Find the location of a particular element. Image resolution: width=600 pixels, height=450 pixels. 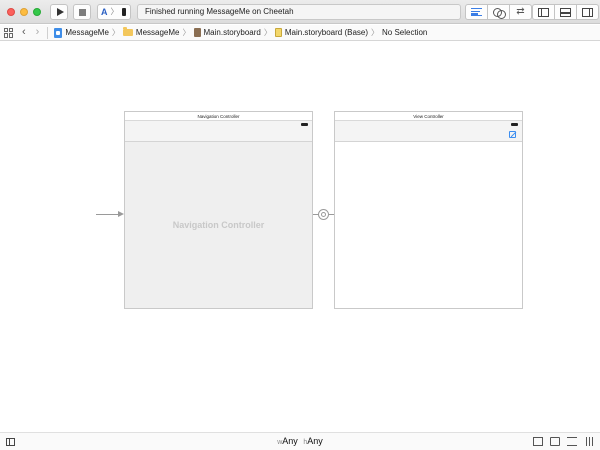

navigator-panel-icon is located at coordinates (543, 12).